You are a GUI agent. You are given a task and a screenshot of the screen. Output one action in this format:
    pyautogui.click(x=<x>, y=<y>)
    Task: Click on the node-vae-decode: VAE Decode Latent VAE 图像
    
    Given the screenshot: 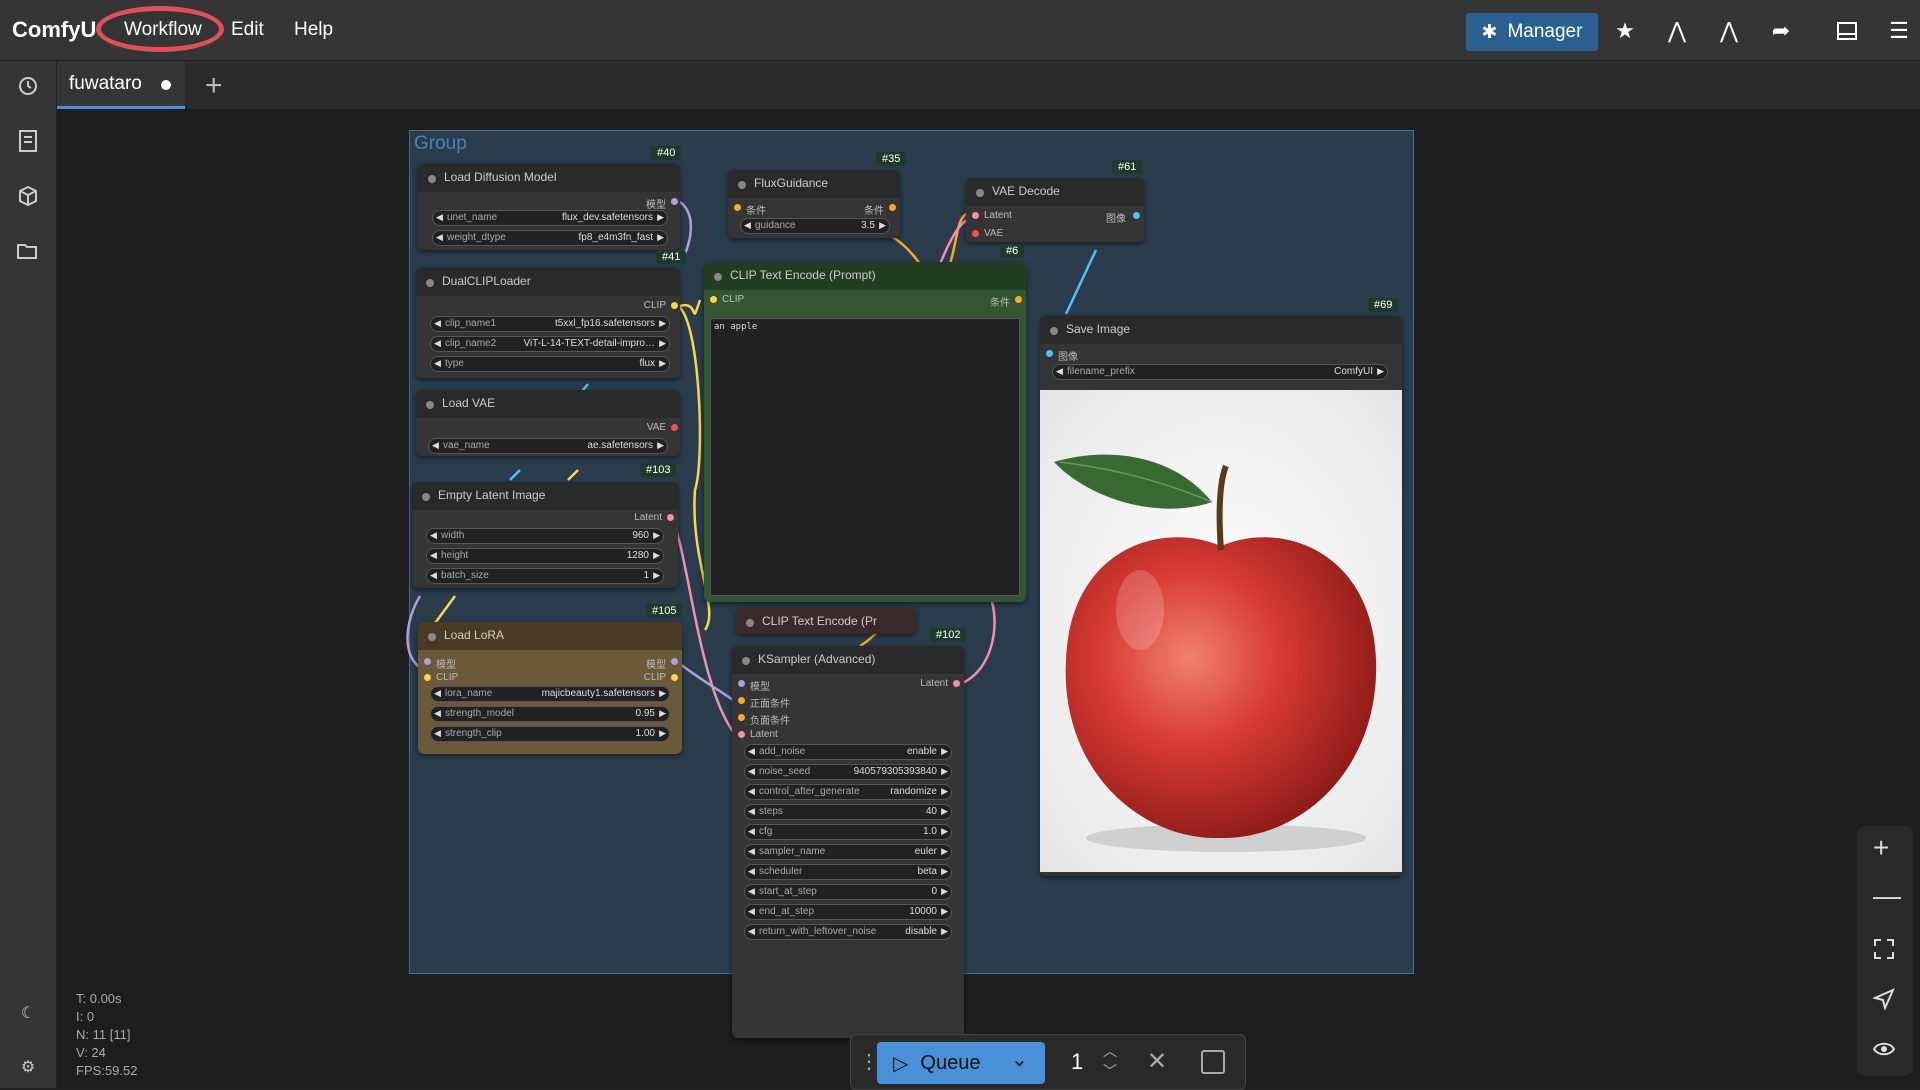 What is the action you would take?
    pyautogui.click(x=1055, y=210)
    